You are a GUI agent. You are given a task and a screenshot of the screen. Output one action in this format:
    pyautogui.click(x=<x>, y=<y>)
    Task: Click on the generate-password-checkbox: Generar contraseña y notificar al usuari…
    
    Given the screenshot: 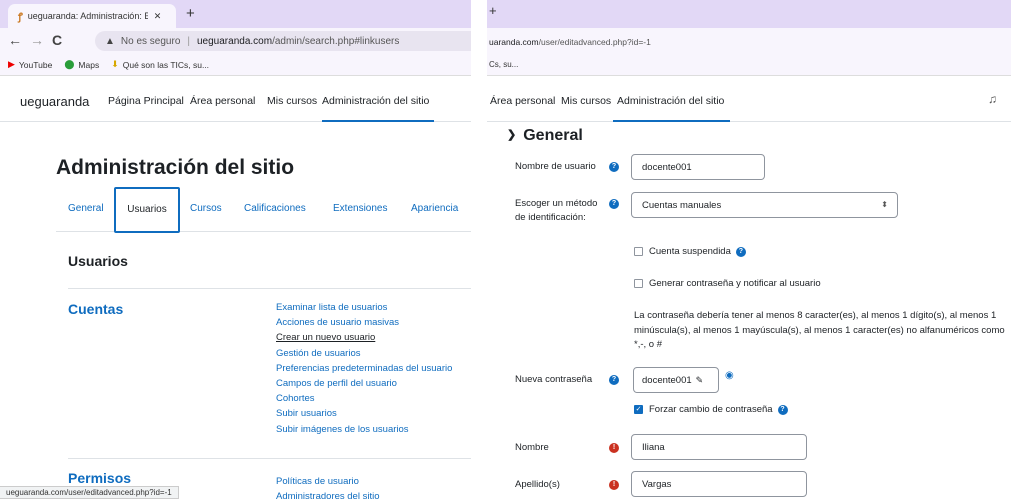 What is the action you would take?
    pyautogui.click(x=727, y=283)
    